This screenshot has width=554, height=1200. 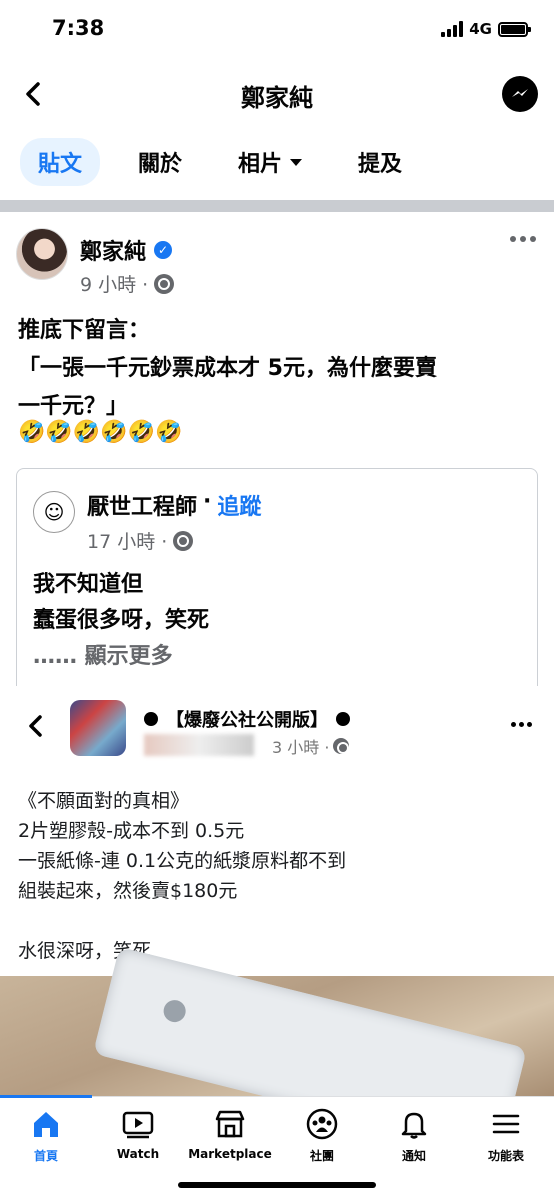 I want to click on status-bar: 7:38 4G, so click(x=277, y=30).